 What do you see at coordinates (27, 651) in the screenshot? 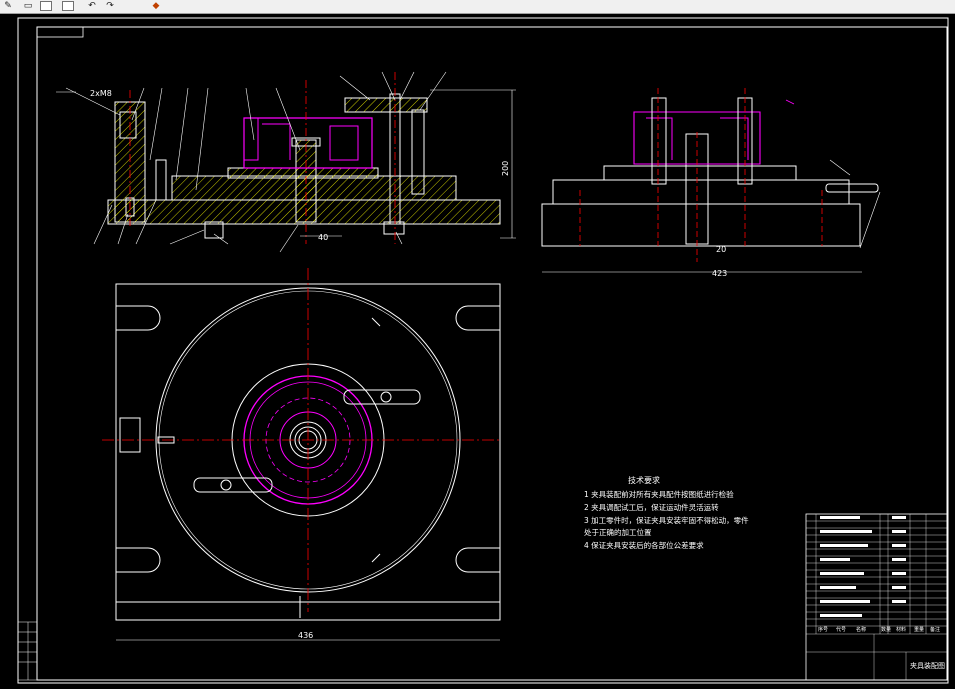
I see `revision-strip` at bounding box center [27, 651].